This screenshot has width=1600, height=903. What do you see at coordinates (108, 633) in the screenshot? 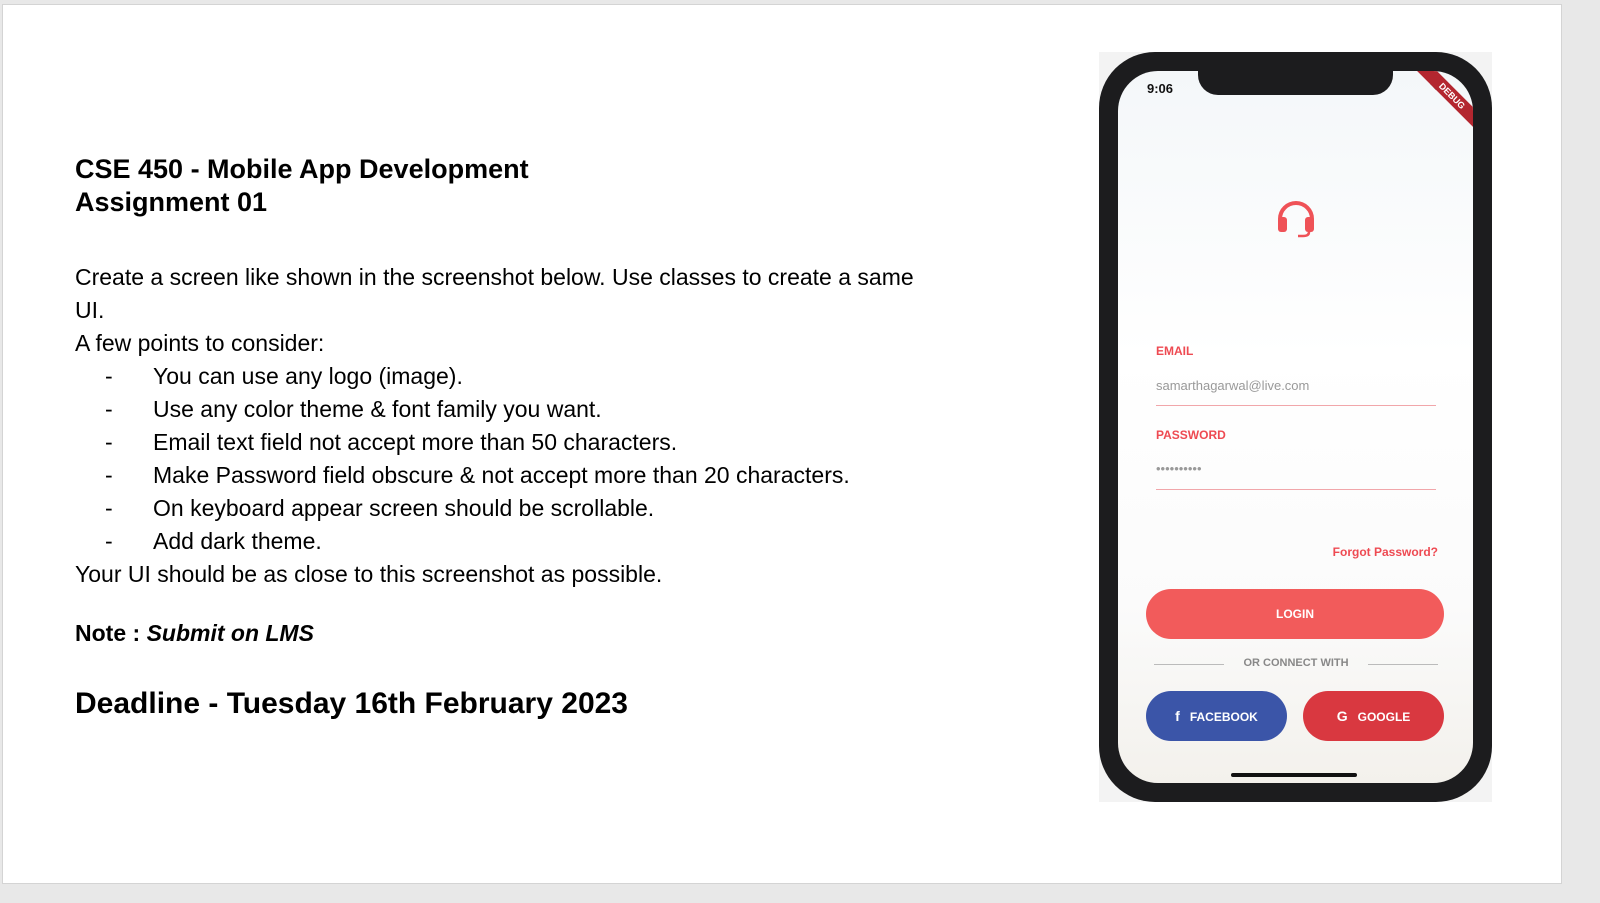
I see `note-label: Note :` at bounding box center [108, 633].